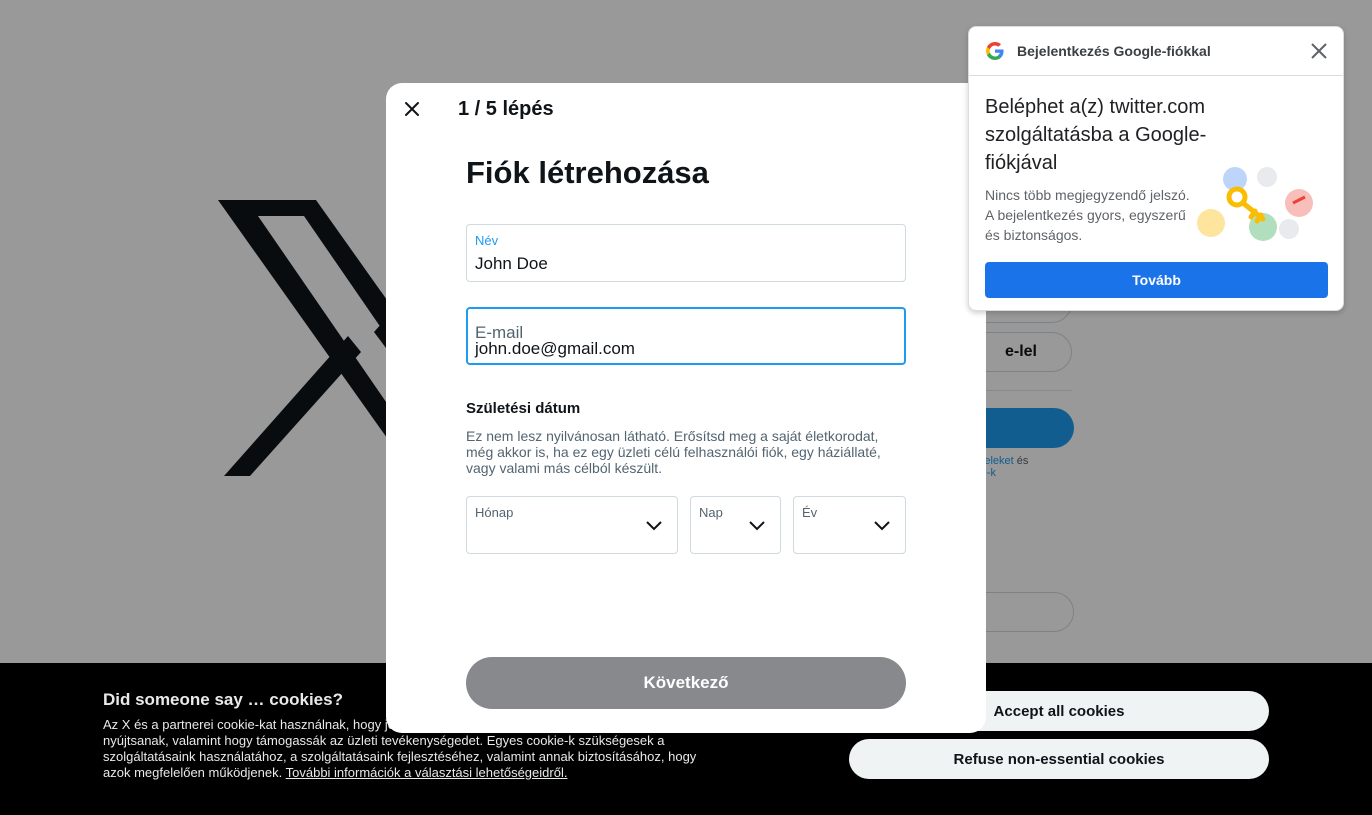  I want to click on month-select-label: Hónap, so click(494, 512).